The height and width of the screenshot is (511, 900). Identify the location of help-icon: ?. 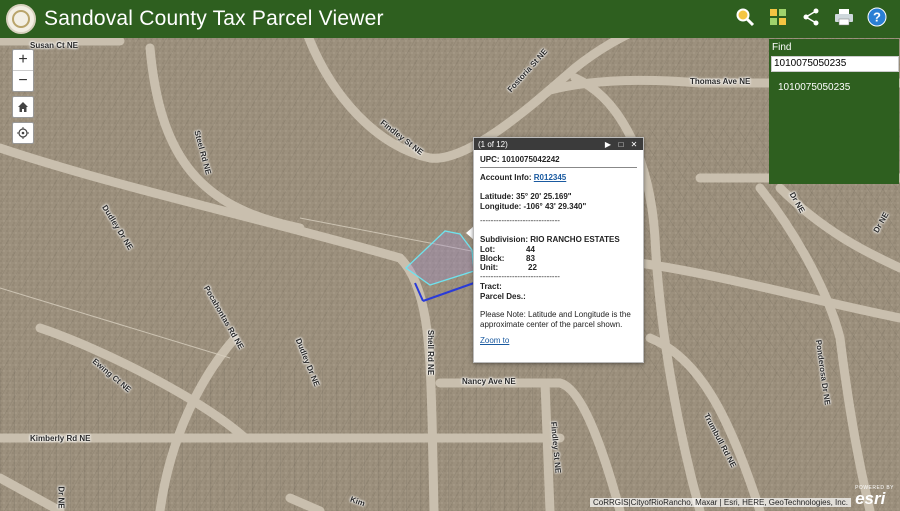
(877, 17).